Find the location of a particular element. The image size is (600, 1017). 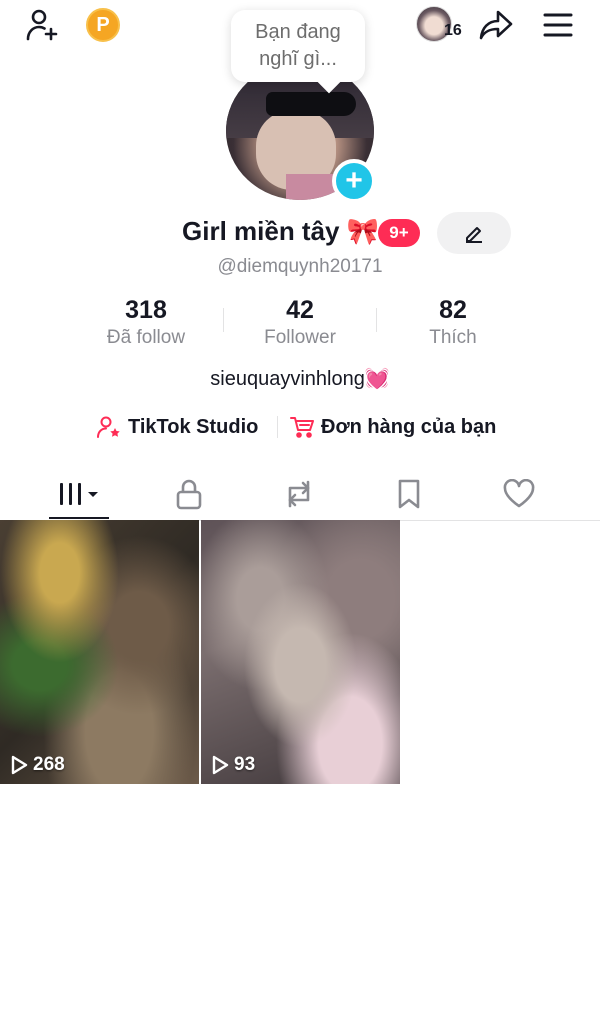

share-button is located at coordinates (496, 25).